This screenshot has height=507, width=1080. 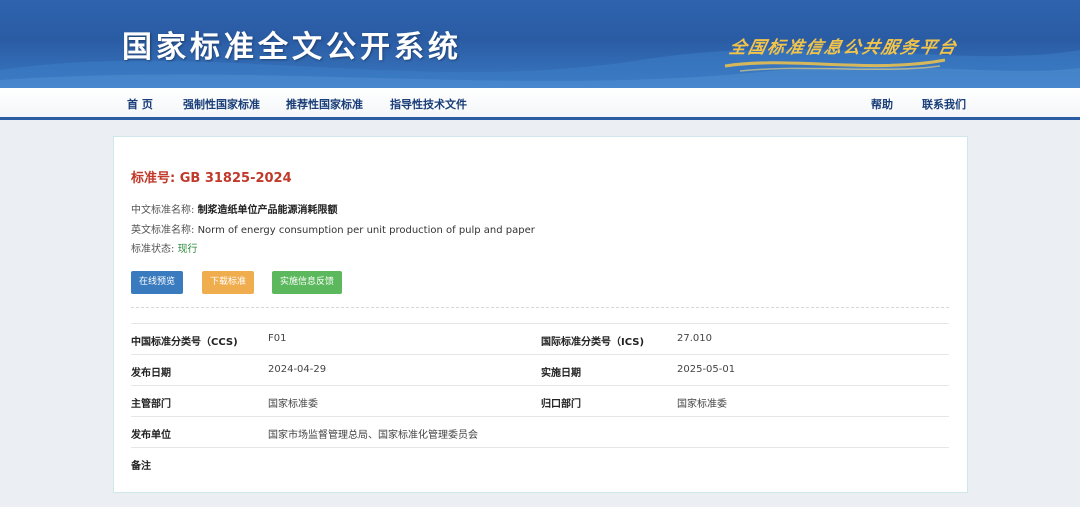 I want to click on section-divider, so click(x=540, y=307).